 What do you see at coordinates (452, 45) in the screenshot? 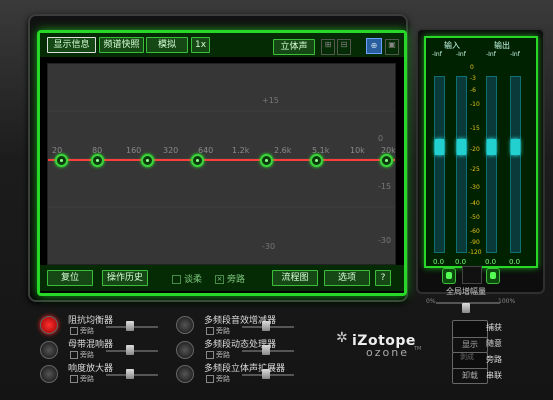
I see `input-label: 输入` at bounding box center [452, 45].